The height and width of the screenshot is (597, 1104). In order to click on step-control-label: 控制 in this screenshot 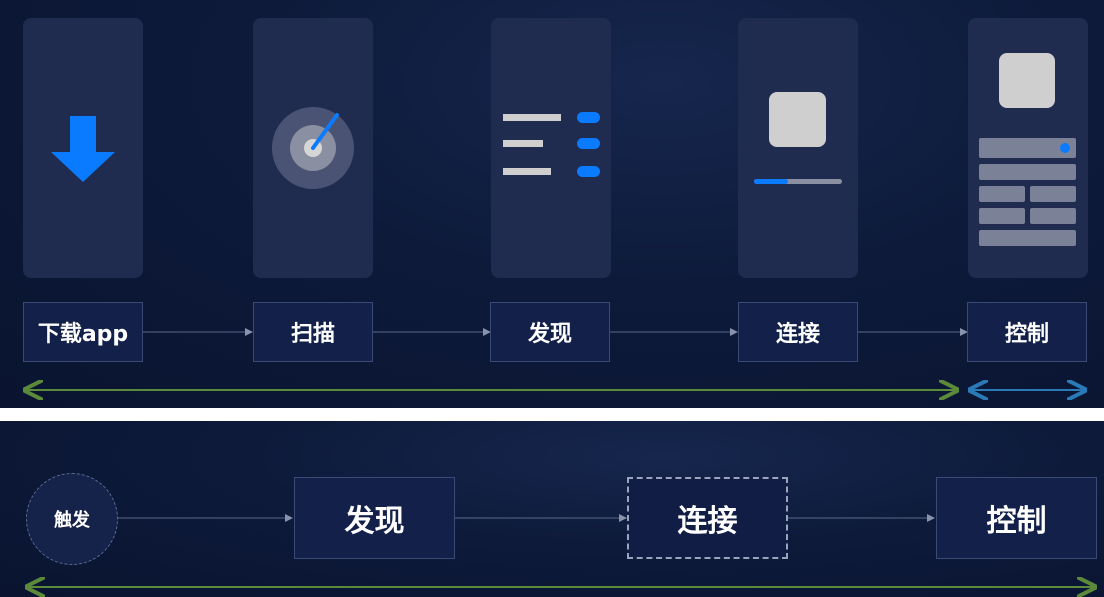, I will do `click(1026, 334)`.